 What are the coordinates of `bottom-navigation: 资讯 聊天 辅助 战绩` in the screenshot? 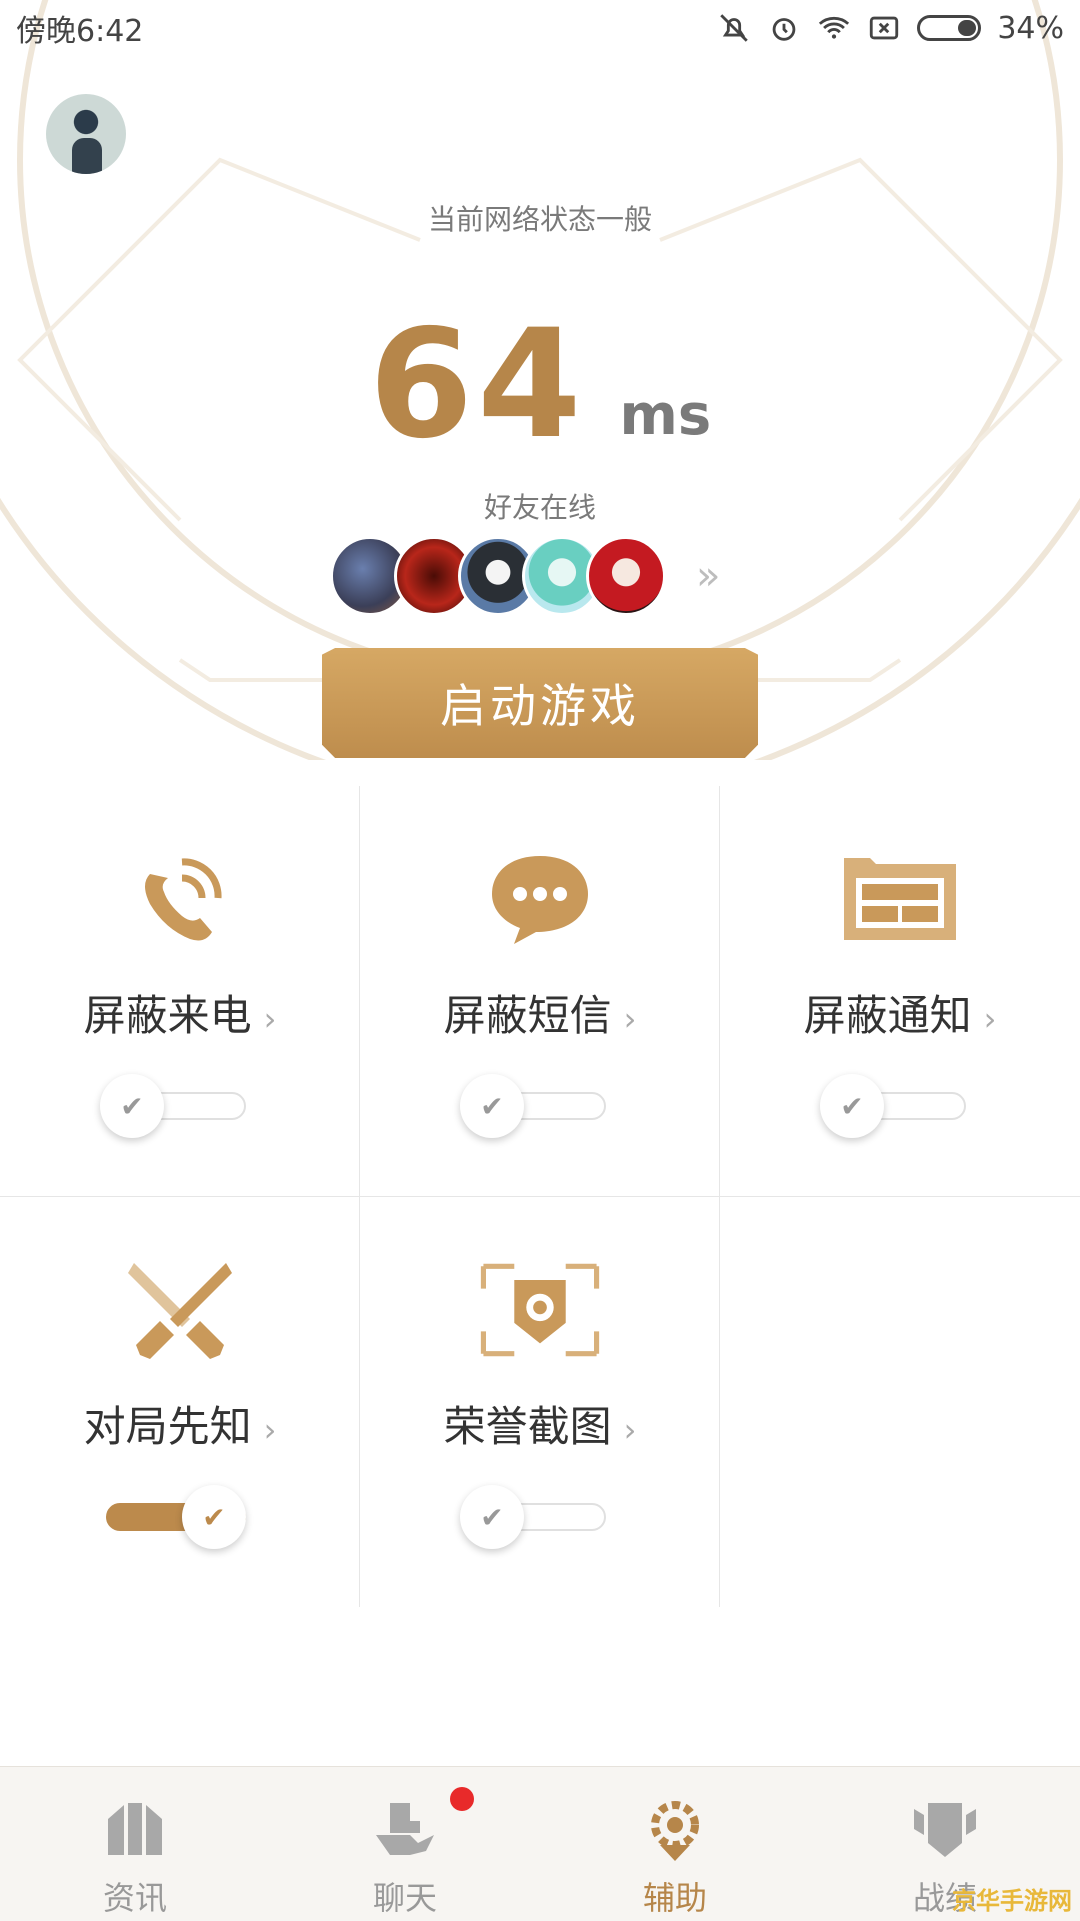 It's located at (540, 1843).